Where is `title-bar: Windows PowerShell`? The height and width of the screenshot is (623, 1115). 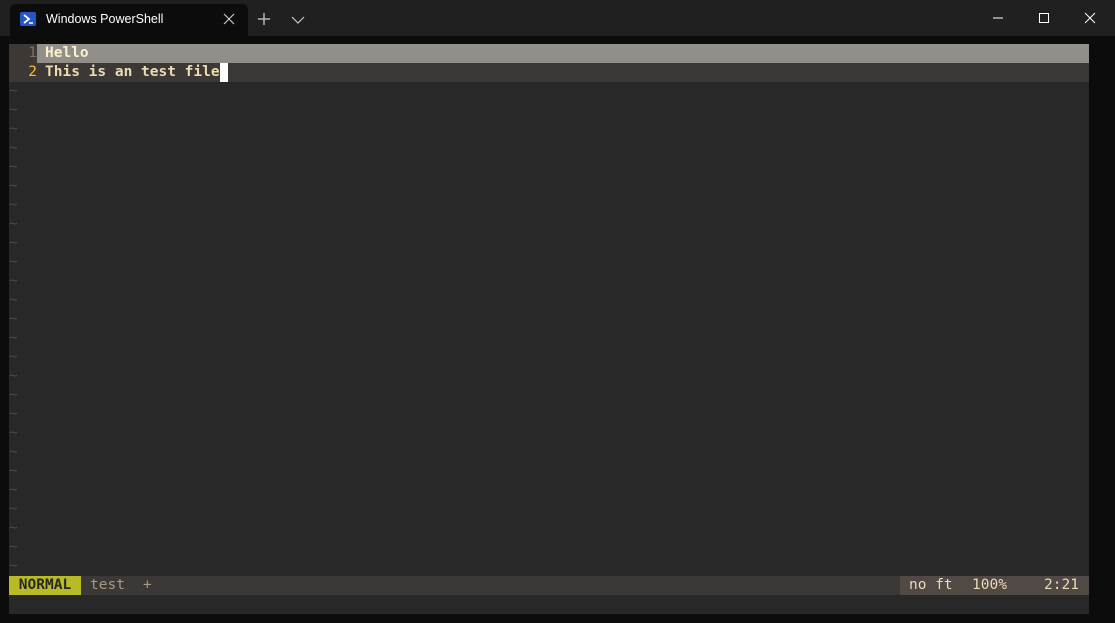 title-bar: Windows PowerShell is located at coordinates (557, 18).